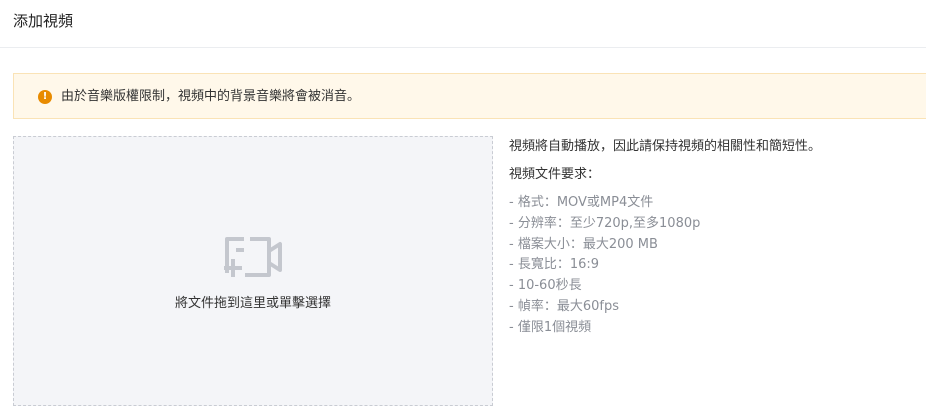 The width and height of the screenshot is (926, 409). I want to click on add-video-icon, so click(253, 257).